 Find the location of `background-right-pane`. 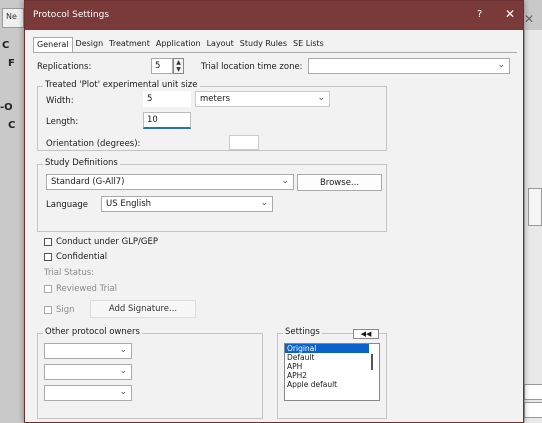

background-right-pane is located at coordinates (533, 226).